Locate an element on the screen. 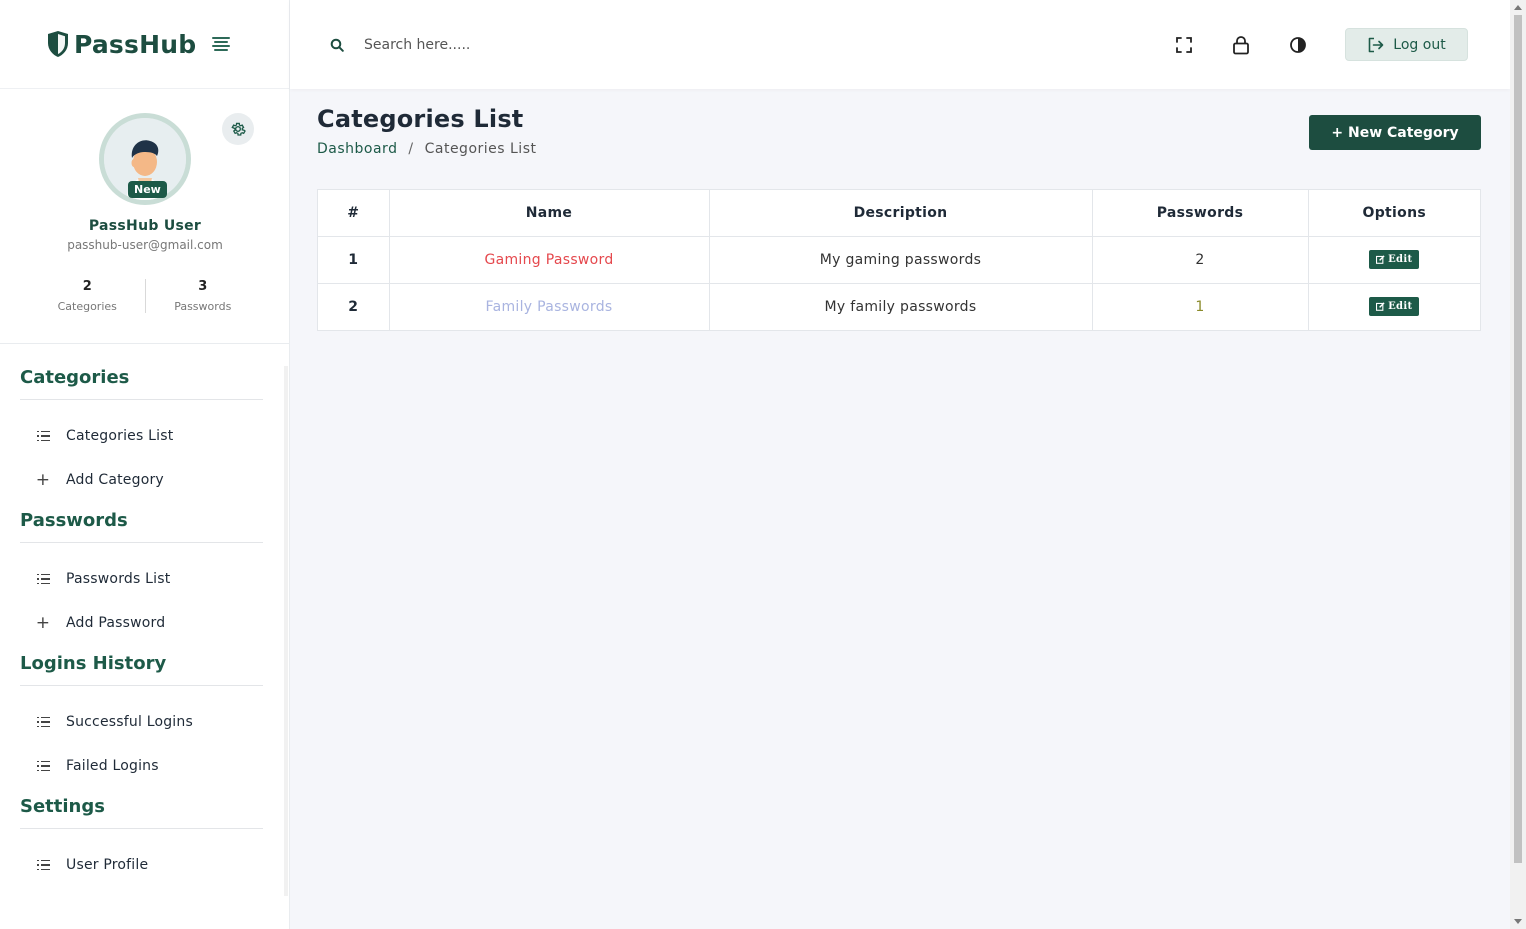 This screenshot has height=929, width=1526. contrast-icon is located at coordinates (1298, 44).